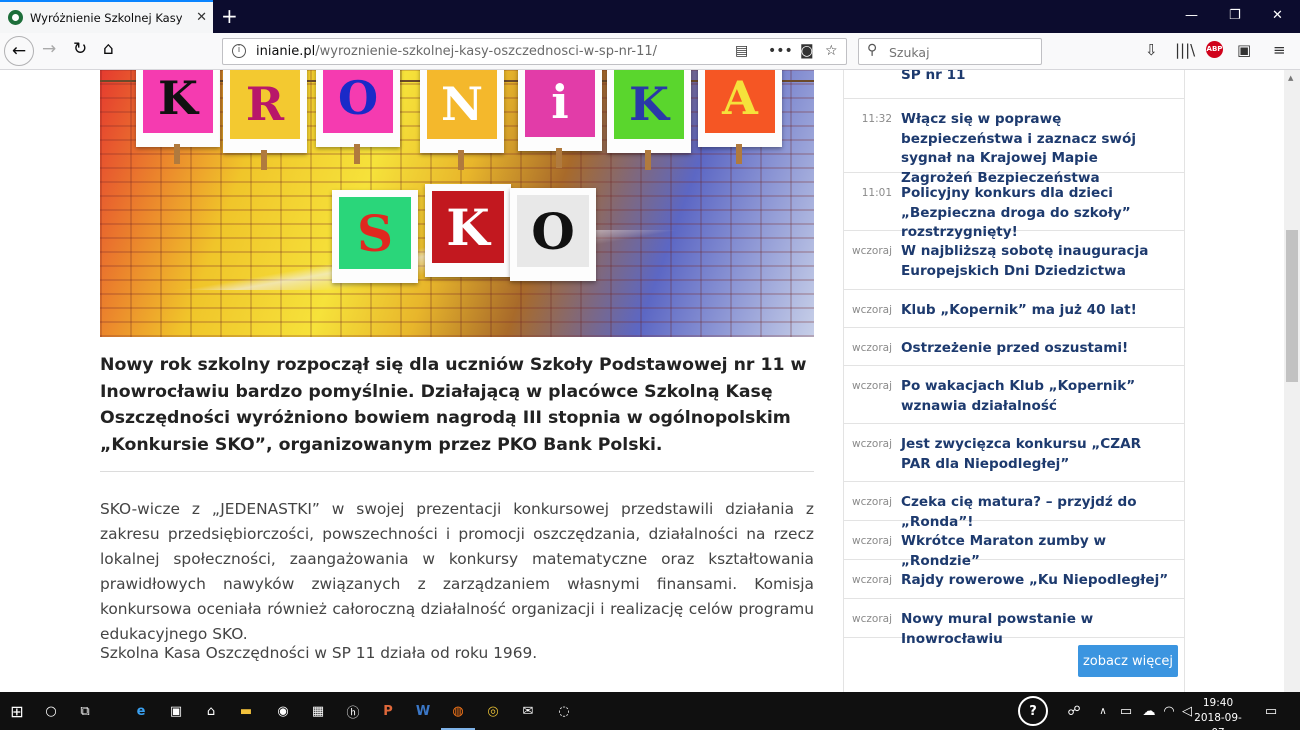  Describe the element at coordinates (246, 711) in the screenshot. I see `file-explorer-icon: ▬` at that location.